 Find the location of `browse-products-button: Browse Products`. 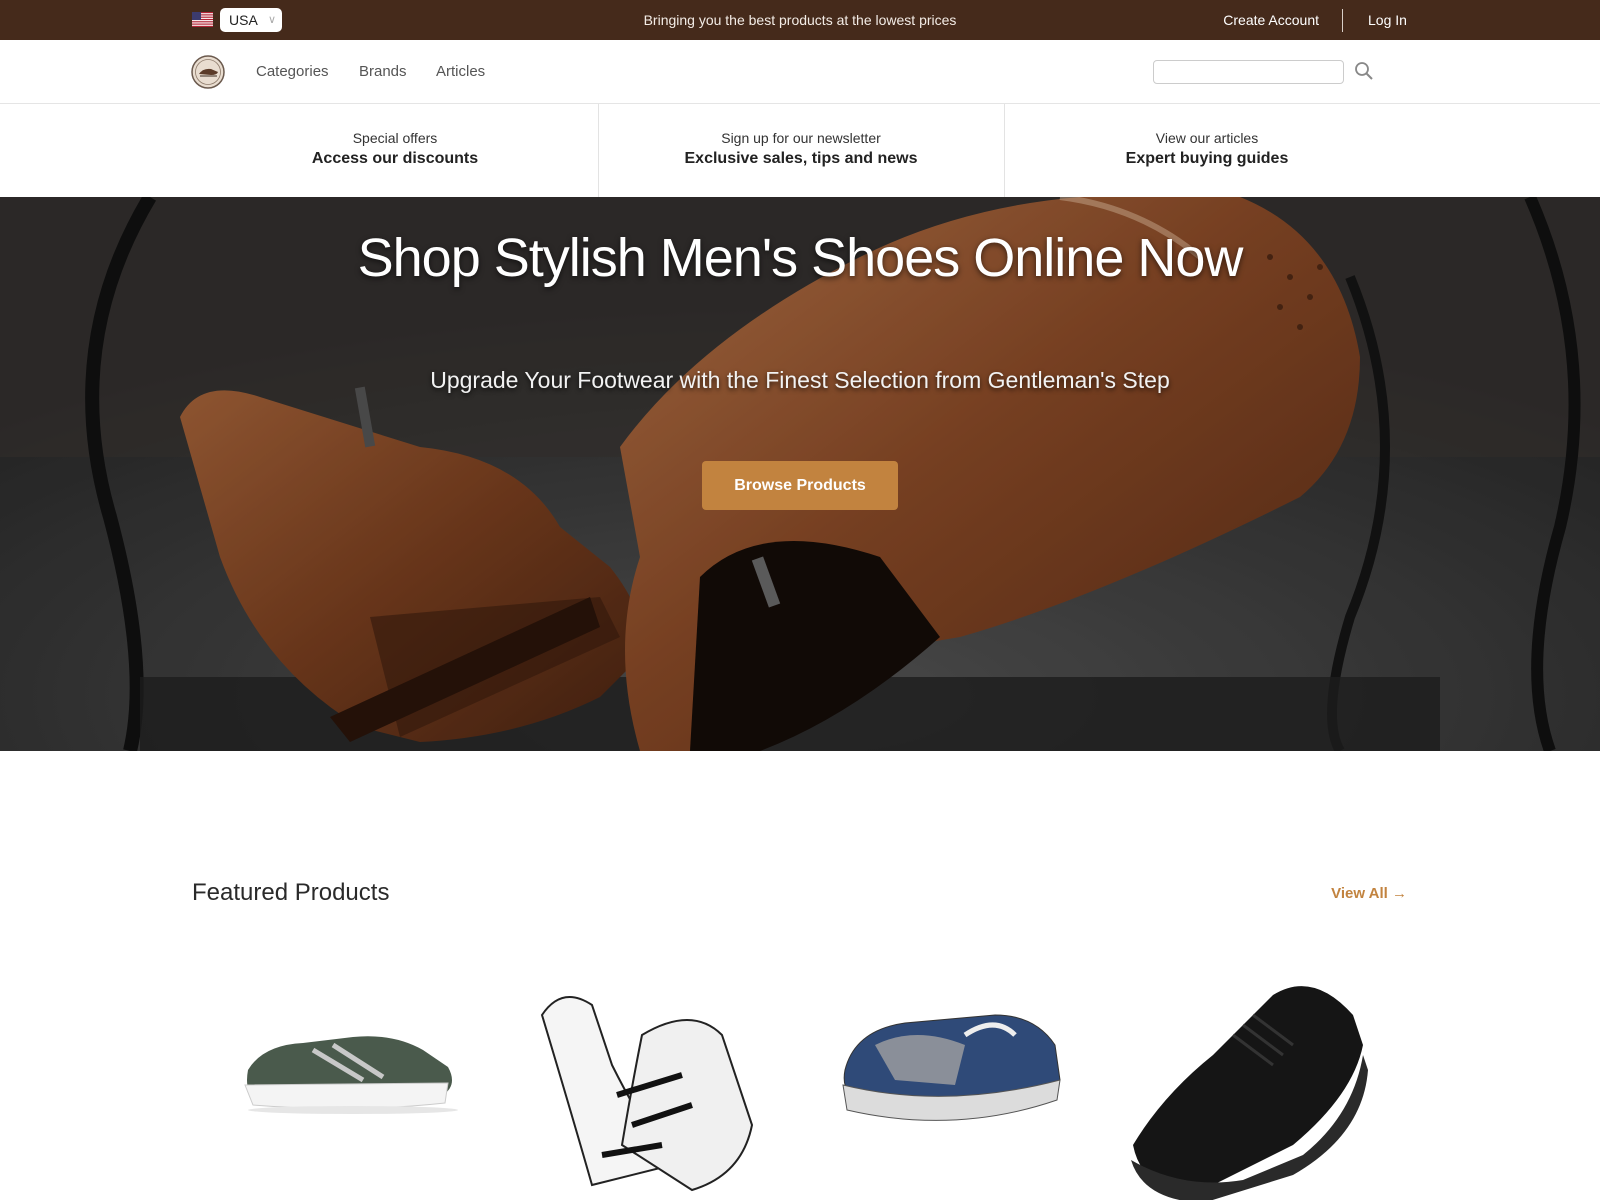

browse-products-button: Browse Products is located at coordinates (800, 485).